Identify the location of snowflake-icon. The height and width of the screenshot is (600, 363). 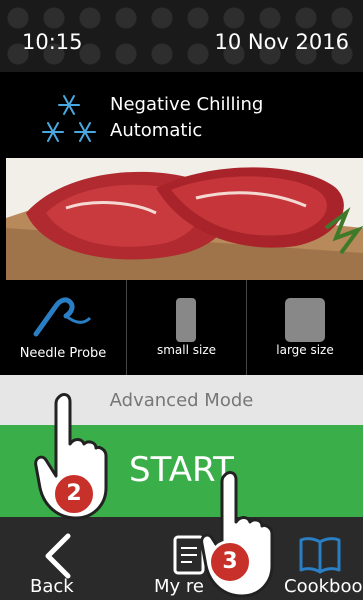
(69, 118).